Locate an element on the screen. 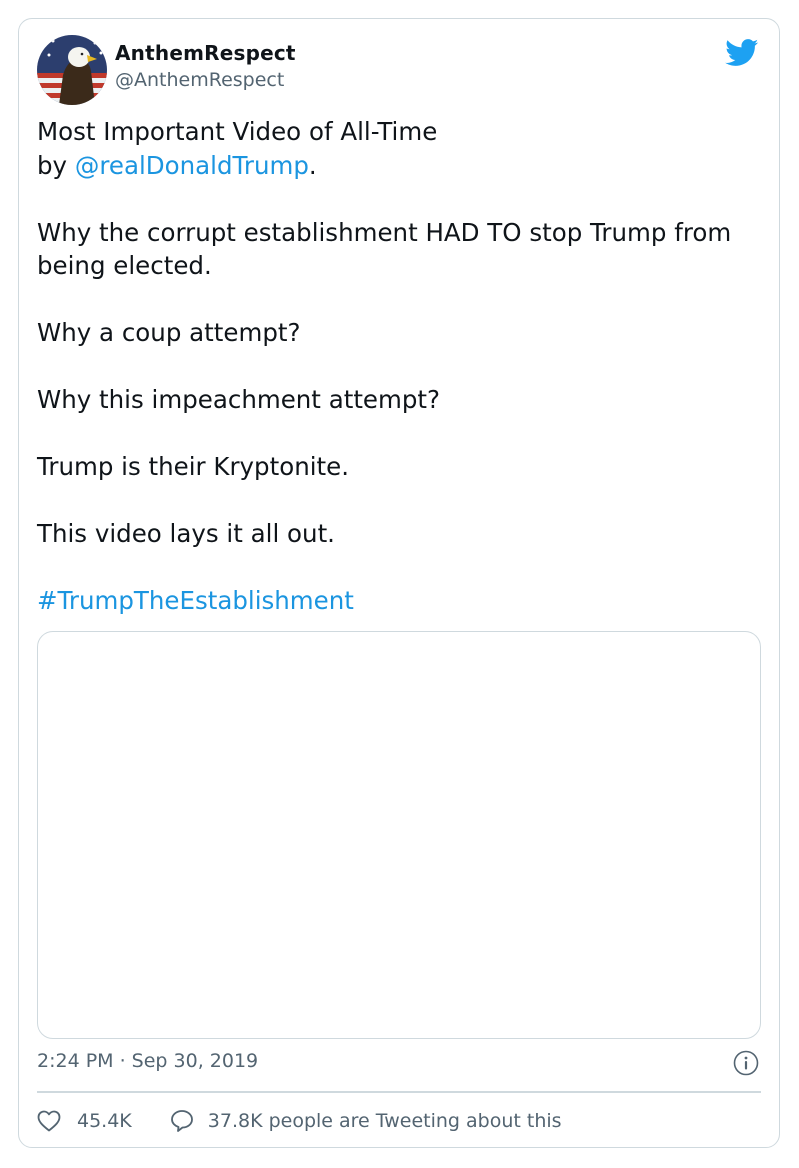 This screenshot has width=799, height=1168. author-name: AnthemRespect is located at coordinates (205, 53).